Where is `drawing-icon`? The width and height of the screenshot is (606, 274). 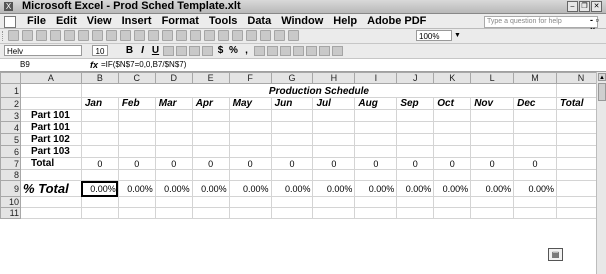
drawing-icon is located at coordinates (293, 35).